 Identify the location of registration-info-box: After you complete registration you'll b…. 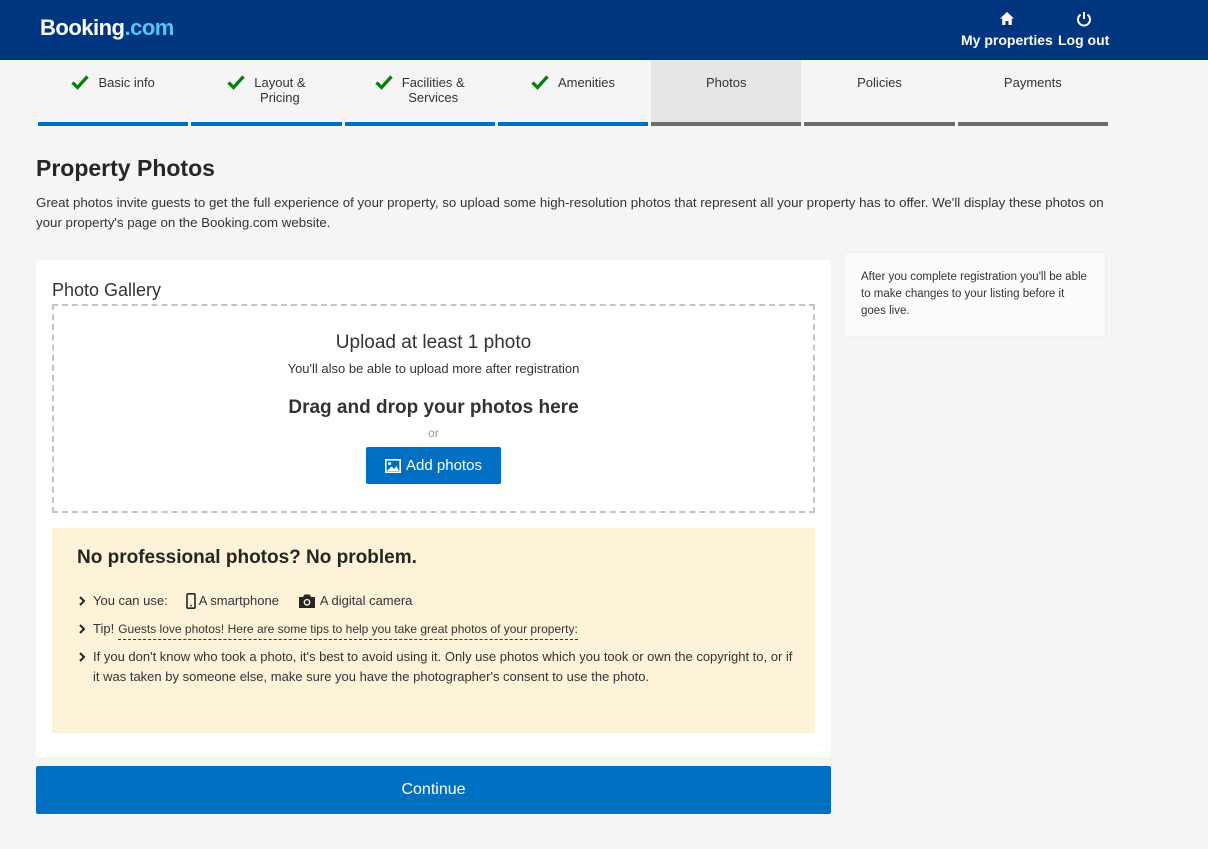
(975, 294).